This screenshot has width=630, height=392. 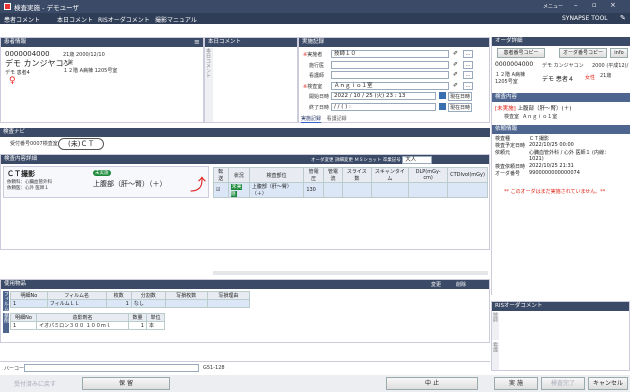 What do you see at coordinates (130, 303) in the screenshot?
I see `table-row: 1 フィルムＬＬ 1 なし` at bounding box center [130, 303].